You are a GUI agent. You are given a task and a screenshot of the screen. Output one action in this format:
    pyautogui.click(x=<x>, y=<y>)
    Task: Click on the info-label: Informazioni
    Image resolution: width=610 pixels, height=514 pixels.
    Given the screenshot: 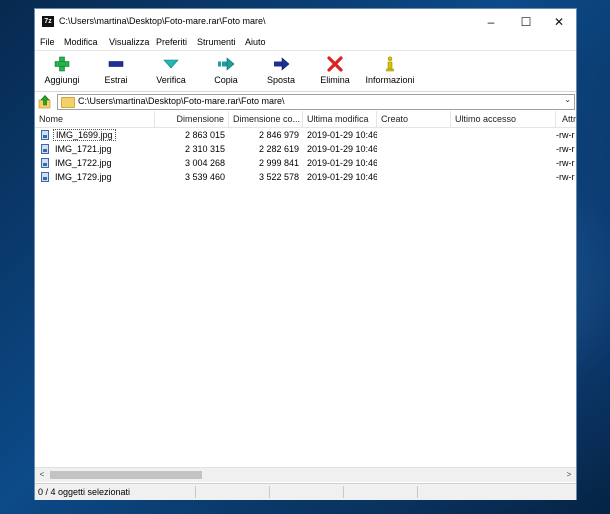 What is the action you would take?
    pyautogui.click(x=390, y=80)
    